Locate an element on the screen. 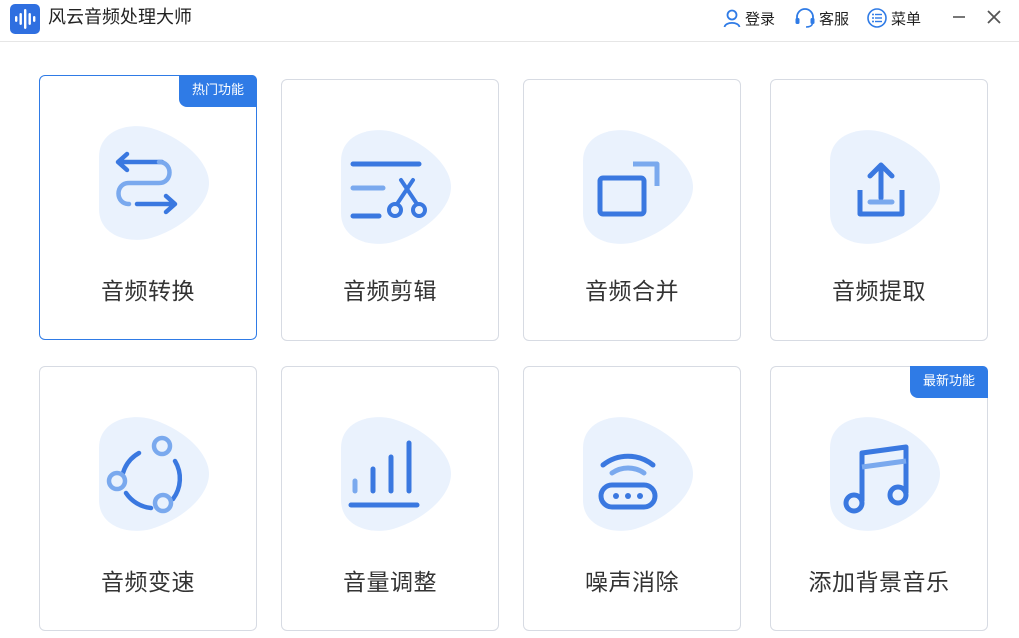 The width and height of the screenshot is (1019, 638). volume-bars-icon is located at coordinates (396, 474).